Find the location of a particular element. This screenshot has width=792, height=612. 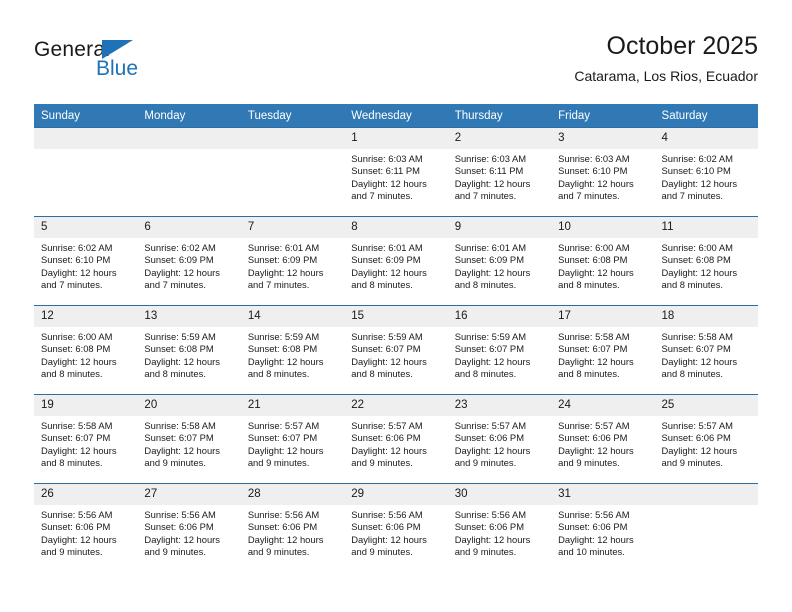

brand-logo: General Blue is located at coordinates (149, 66).